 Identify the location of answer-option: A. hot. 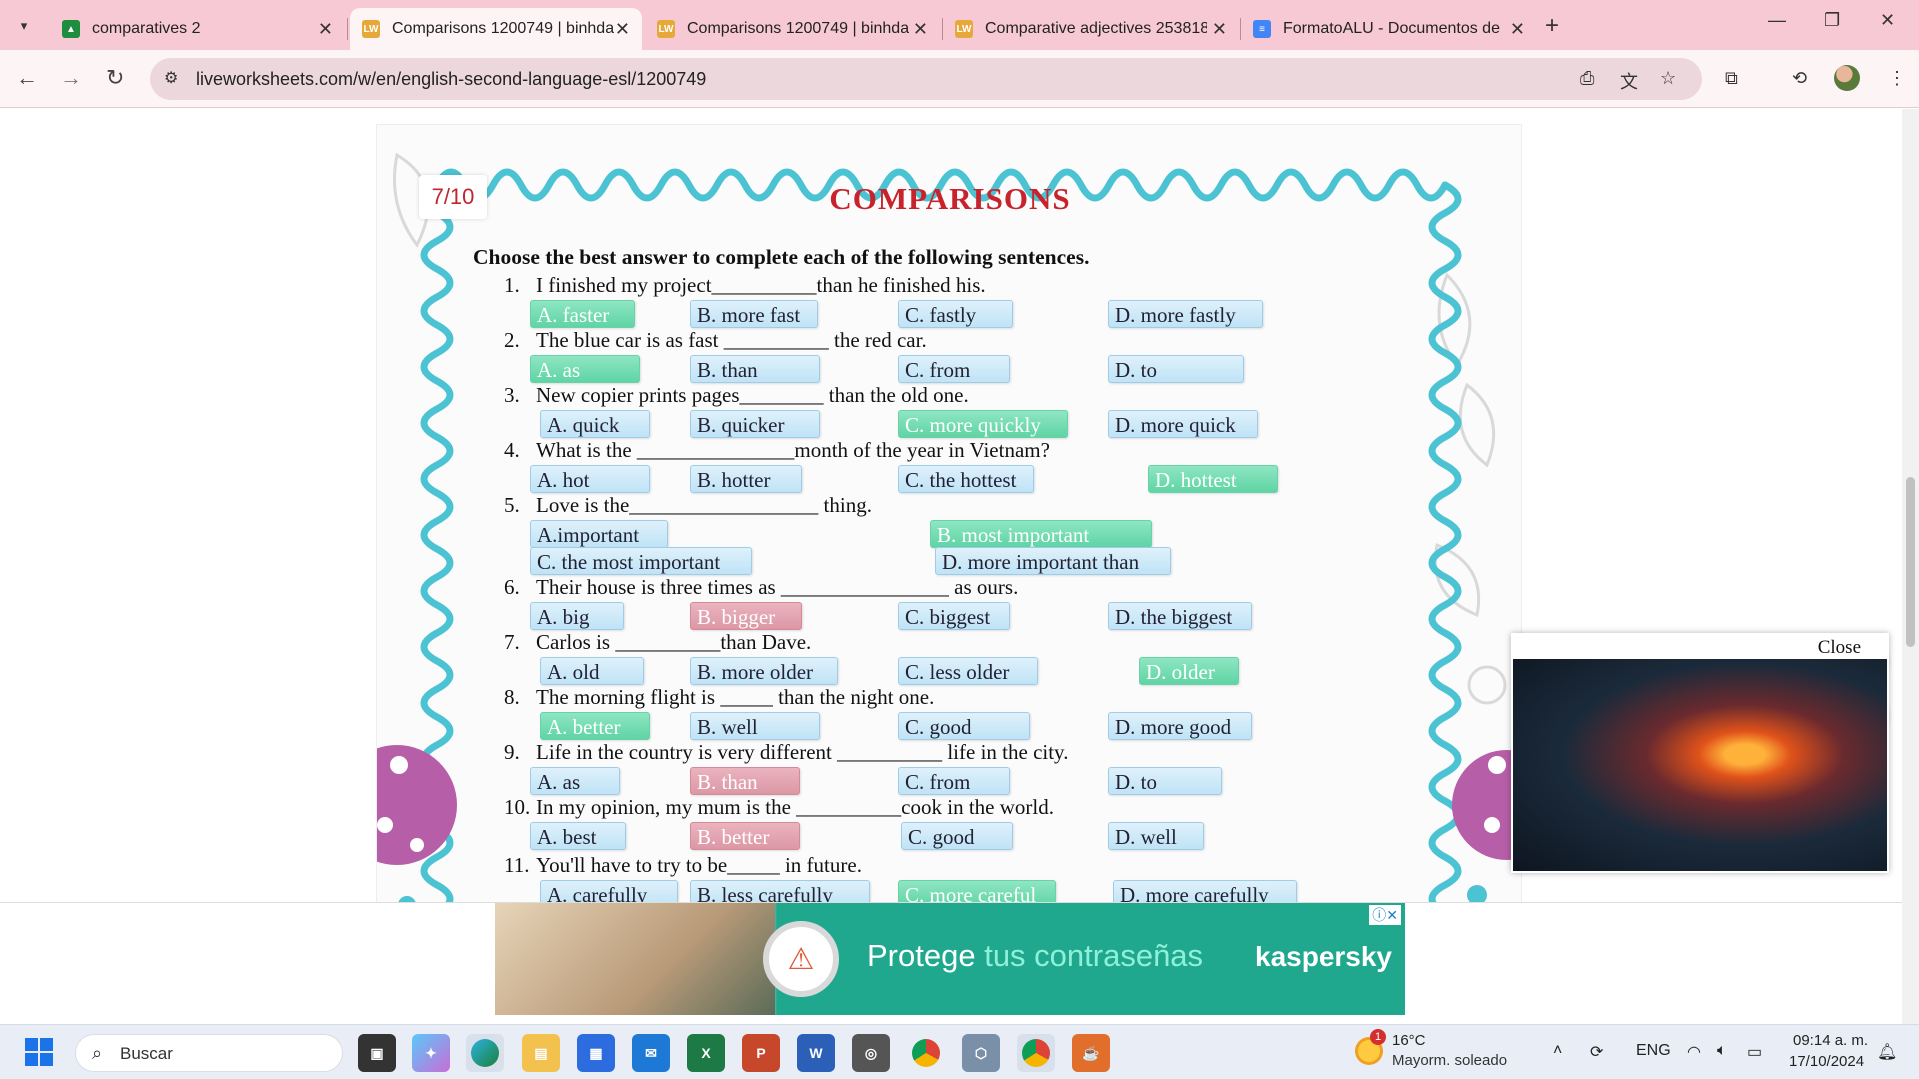
(590, 479).